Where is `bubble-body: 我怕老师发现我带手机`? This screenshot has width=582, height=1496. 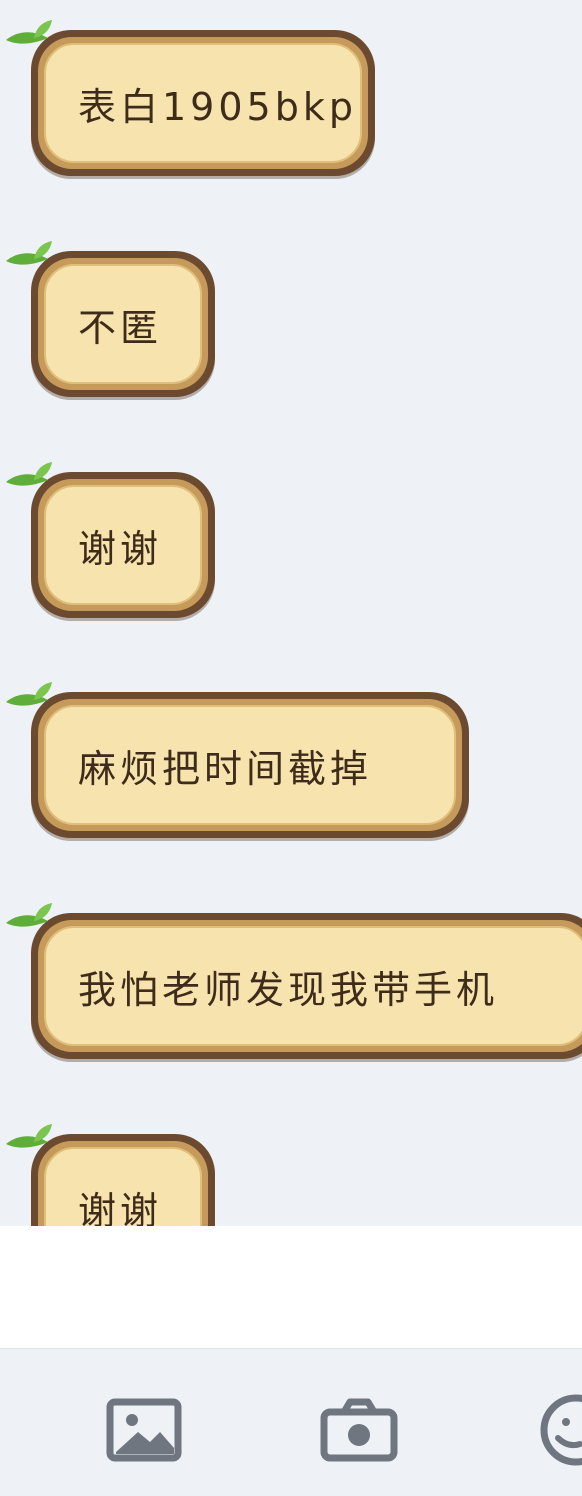 bubble-body: 我怕老师发现我带手机 is located at coordinates (313, 986).